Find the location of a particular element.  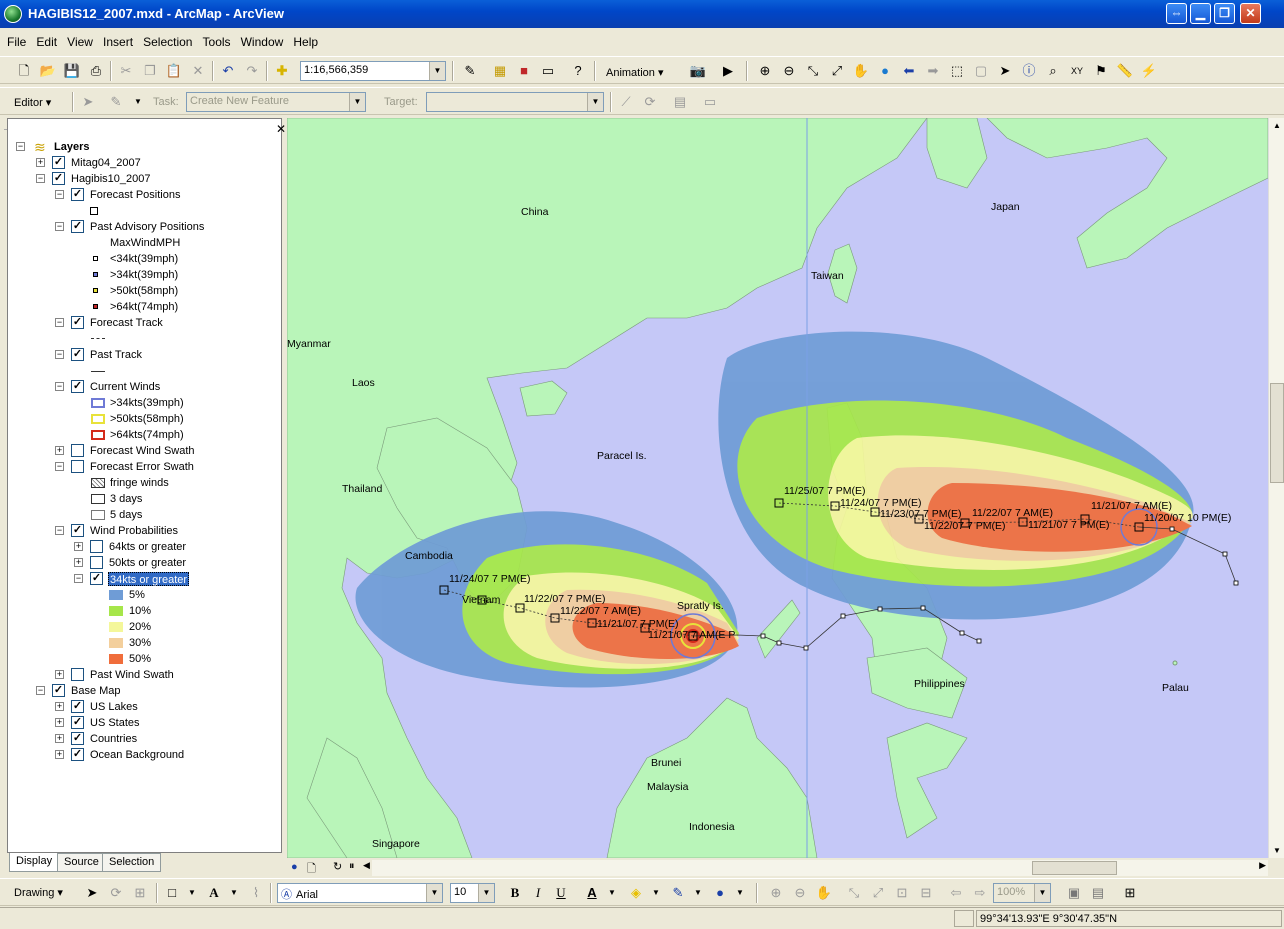

full-extent-globe-icon: ● is located at coordinates (885, 71).